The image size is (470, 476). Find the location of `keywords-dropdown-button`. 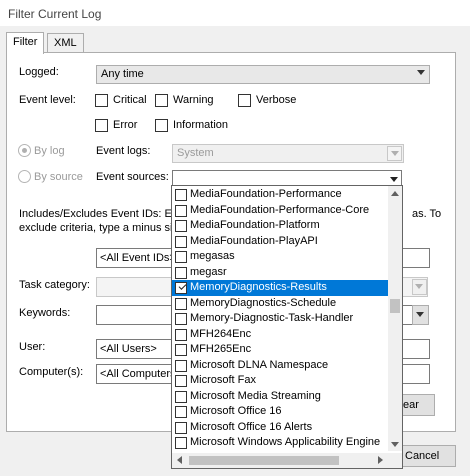

keywords-dropdown-button is located at coordinates (420, 315).